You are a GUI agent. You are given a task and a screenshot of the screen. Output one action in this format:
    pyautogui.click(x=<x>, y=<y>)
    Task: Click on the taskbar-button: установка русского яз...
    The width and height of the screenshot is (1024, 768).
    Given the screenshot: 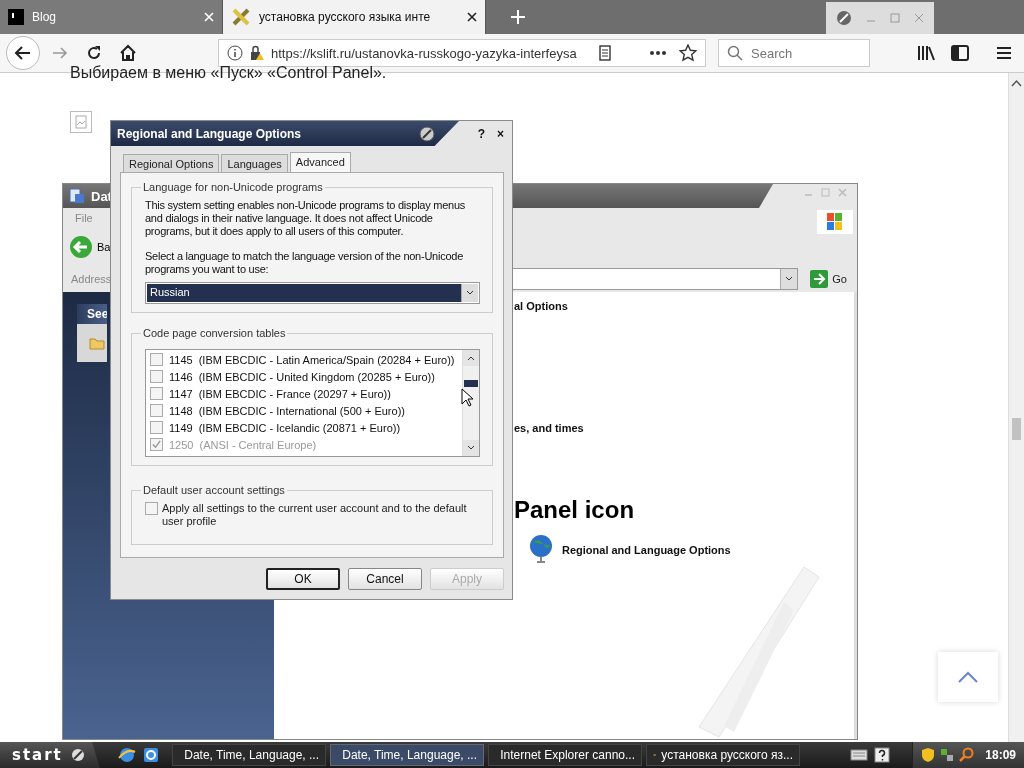 What is the action you would take?
    pyautogui.click(x=723, y=755)
    